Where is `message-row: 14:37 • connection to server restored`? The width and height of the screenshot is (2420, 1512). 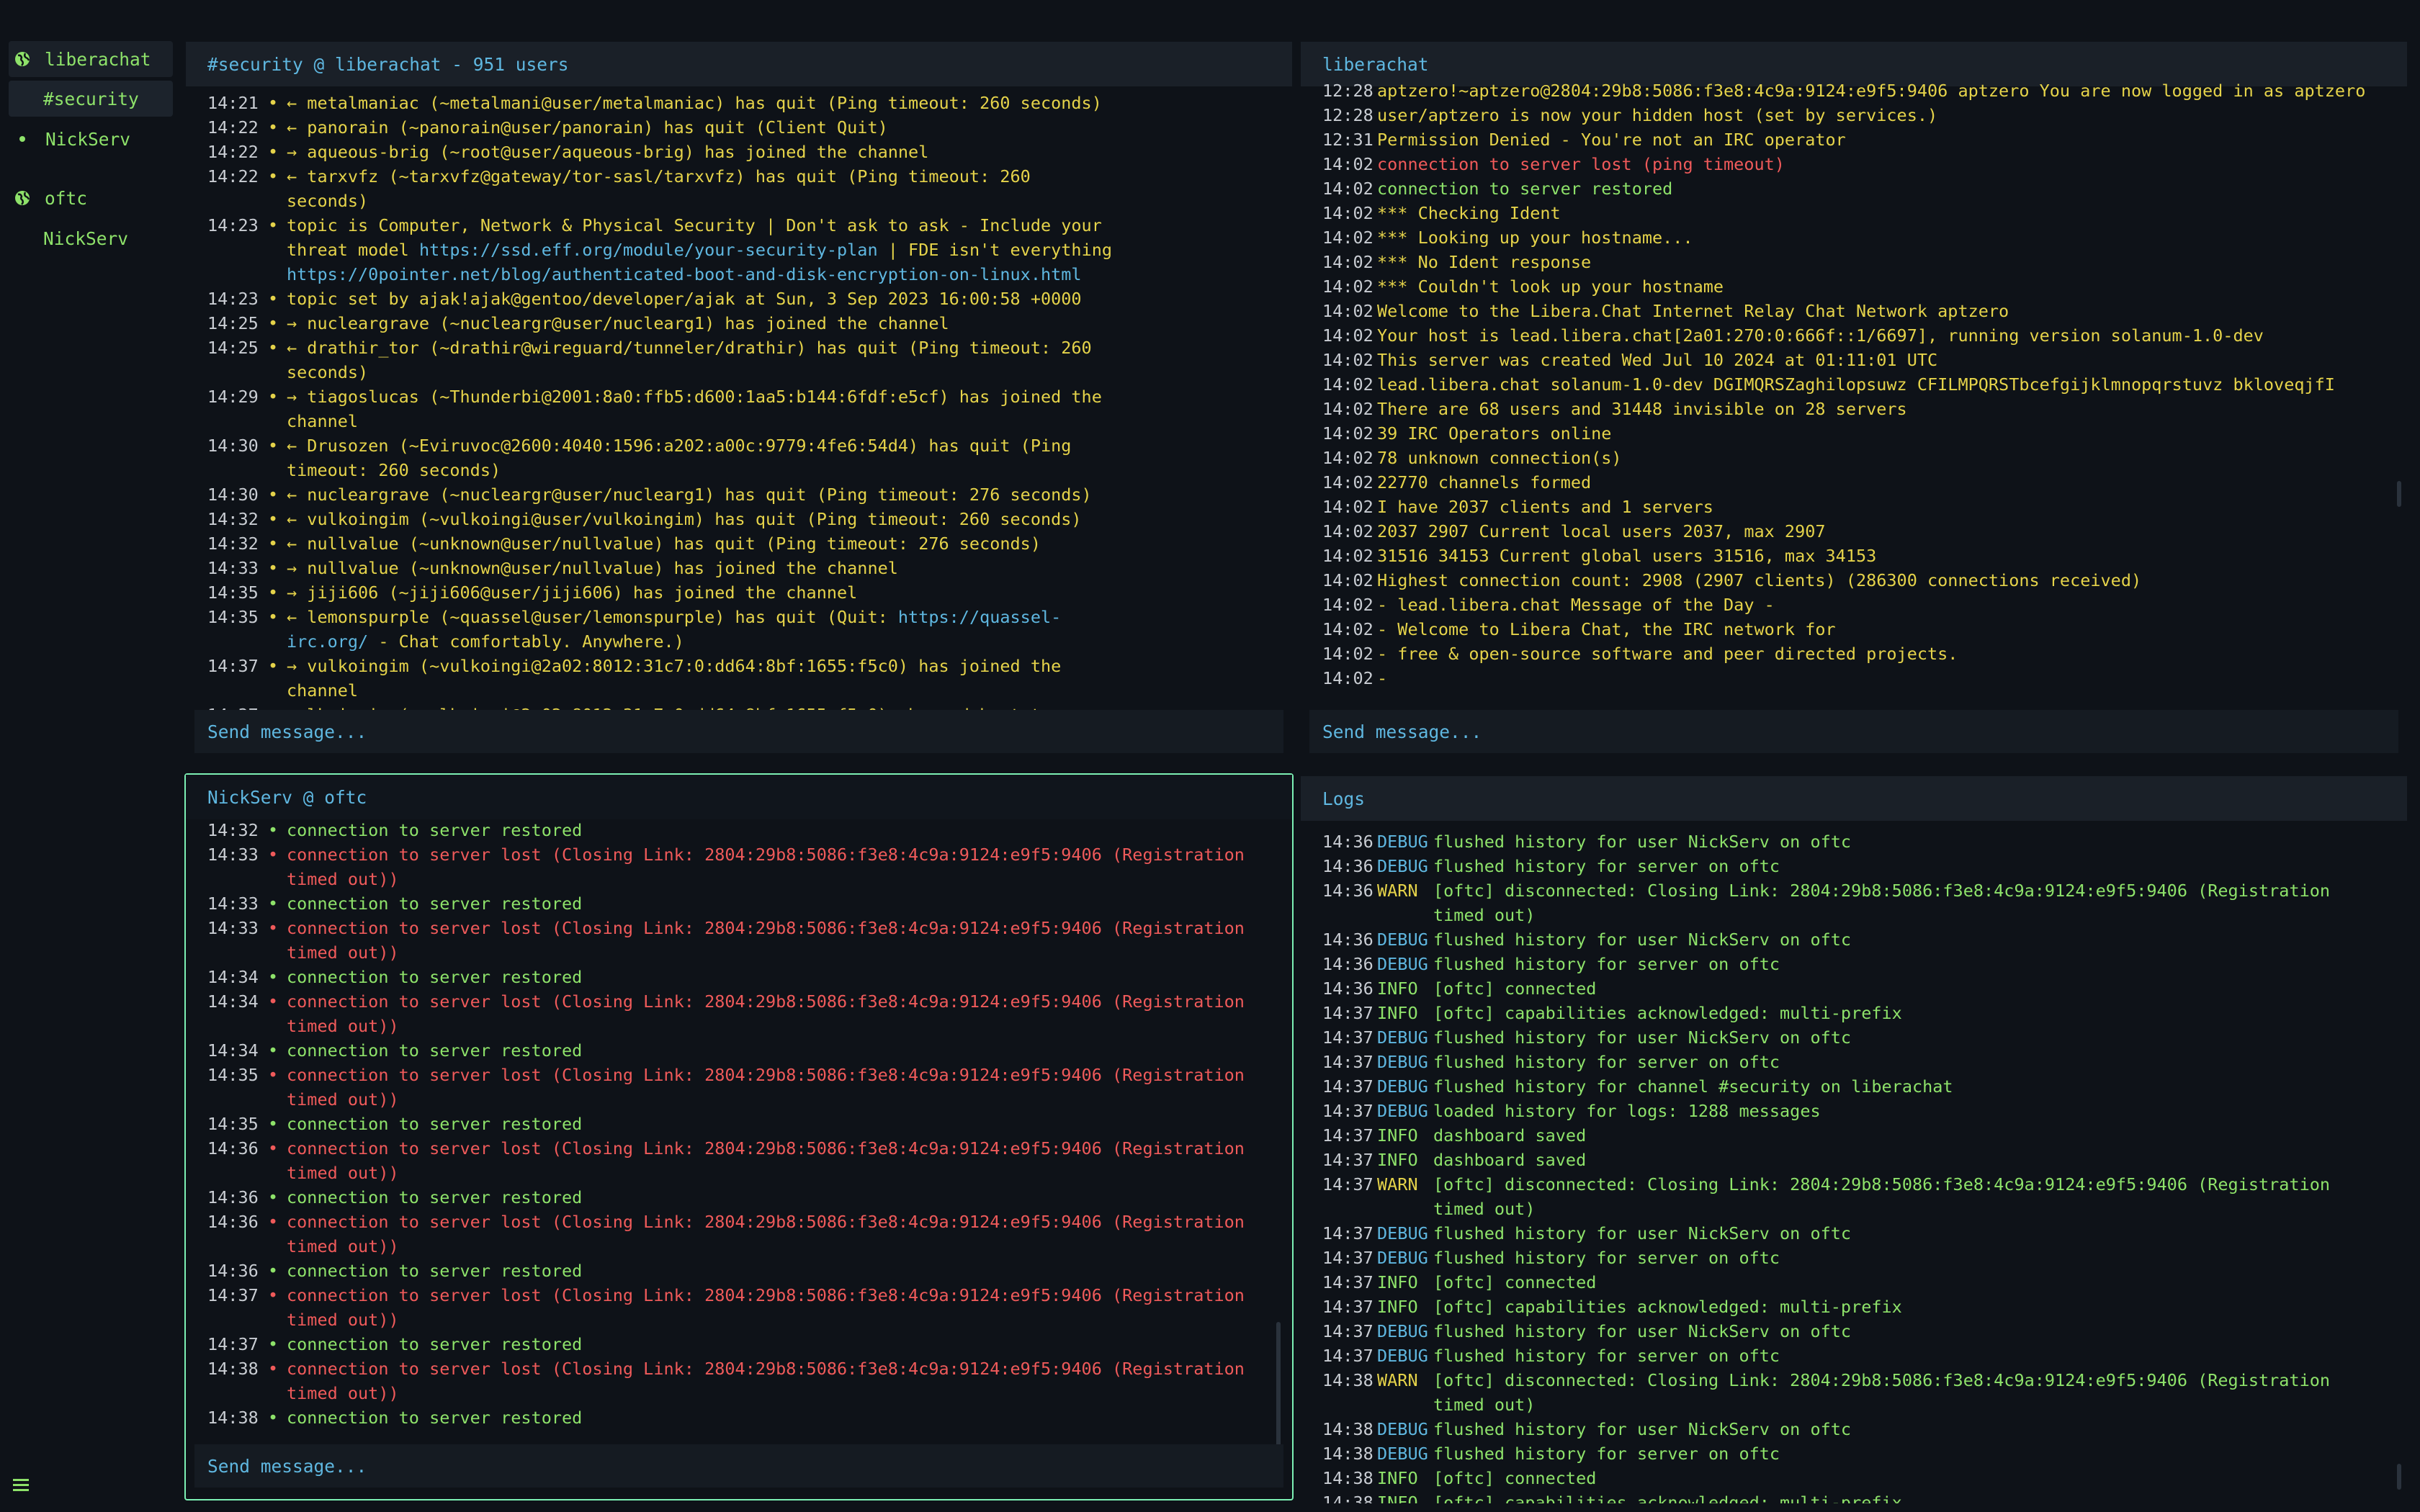
message-row: 14:37 • connection to server restored is located at coordinates (729, 1344).